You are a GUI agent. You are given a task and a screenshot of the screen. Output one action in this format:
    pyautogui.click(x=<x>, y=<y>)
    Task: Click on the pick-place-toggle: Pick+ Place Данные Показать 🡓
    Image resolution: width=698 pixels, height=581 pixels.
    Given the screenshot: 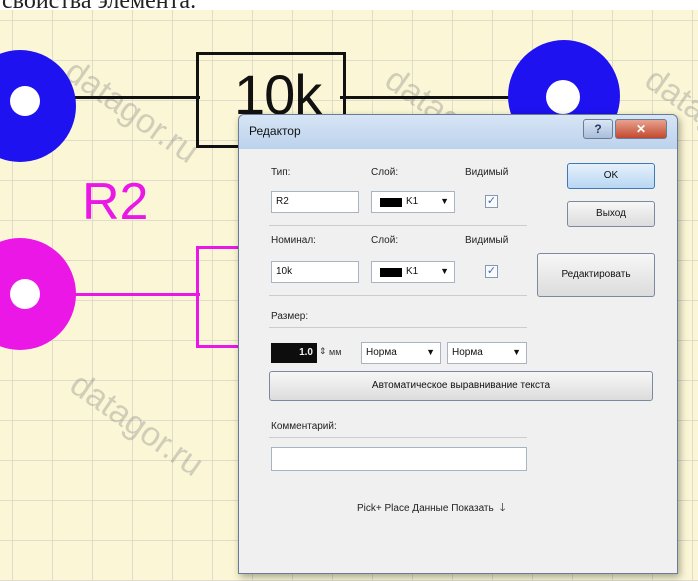 What is the action you would take?
    pyautogui.click(x=431, y=508)
    